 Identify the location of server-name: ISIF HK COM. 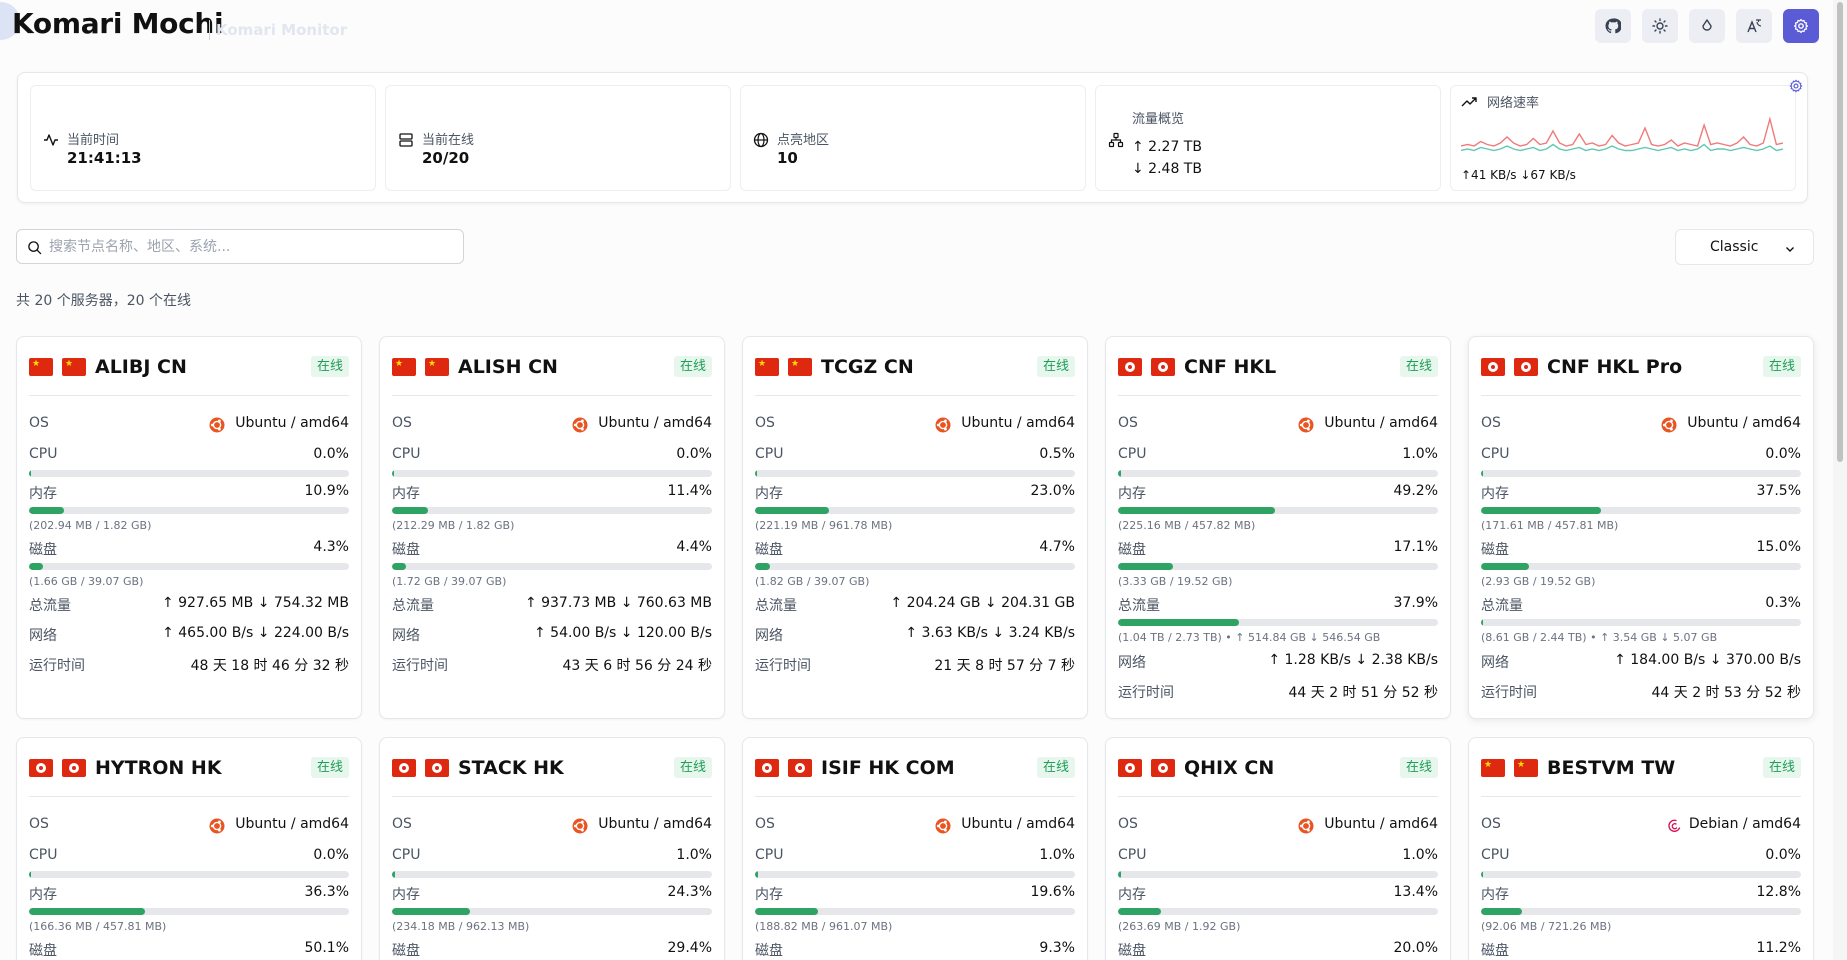
(888, 768).